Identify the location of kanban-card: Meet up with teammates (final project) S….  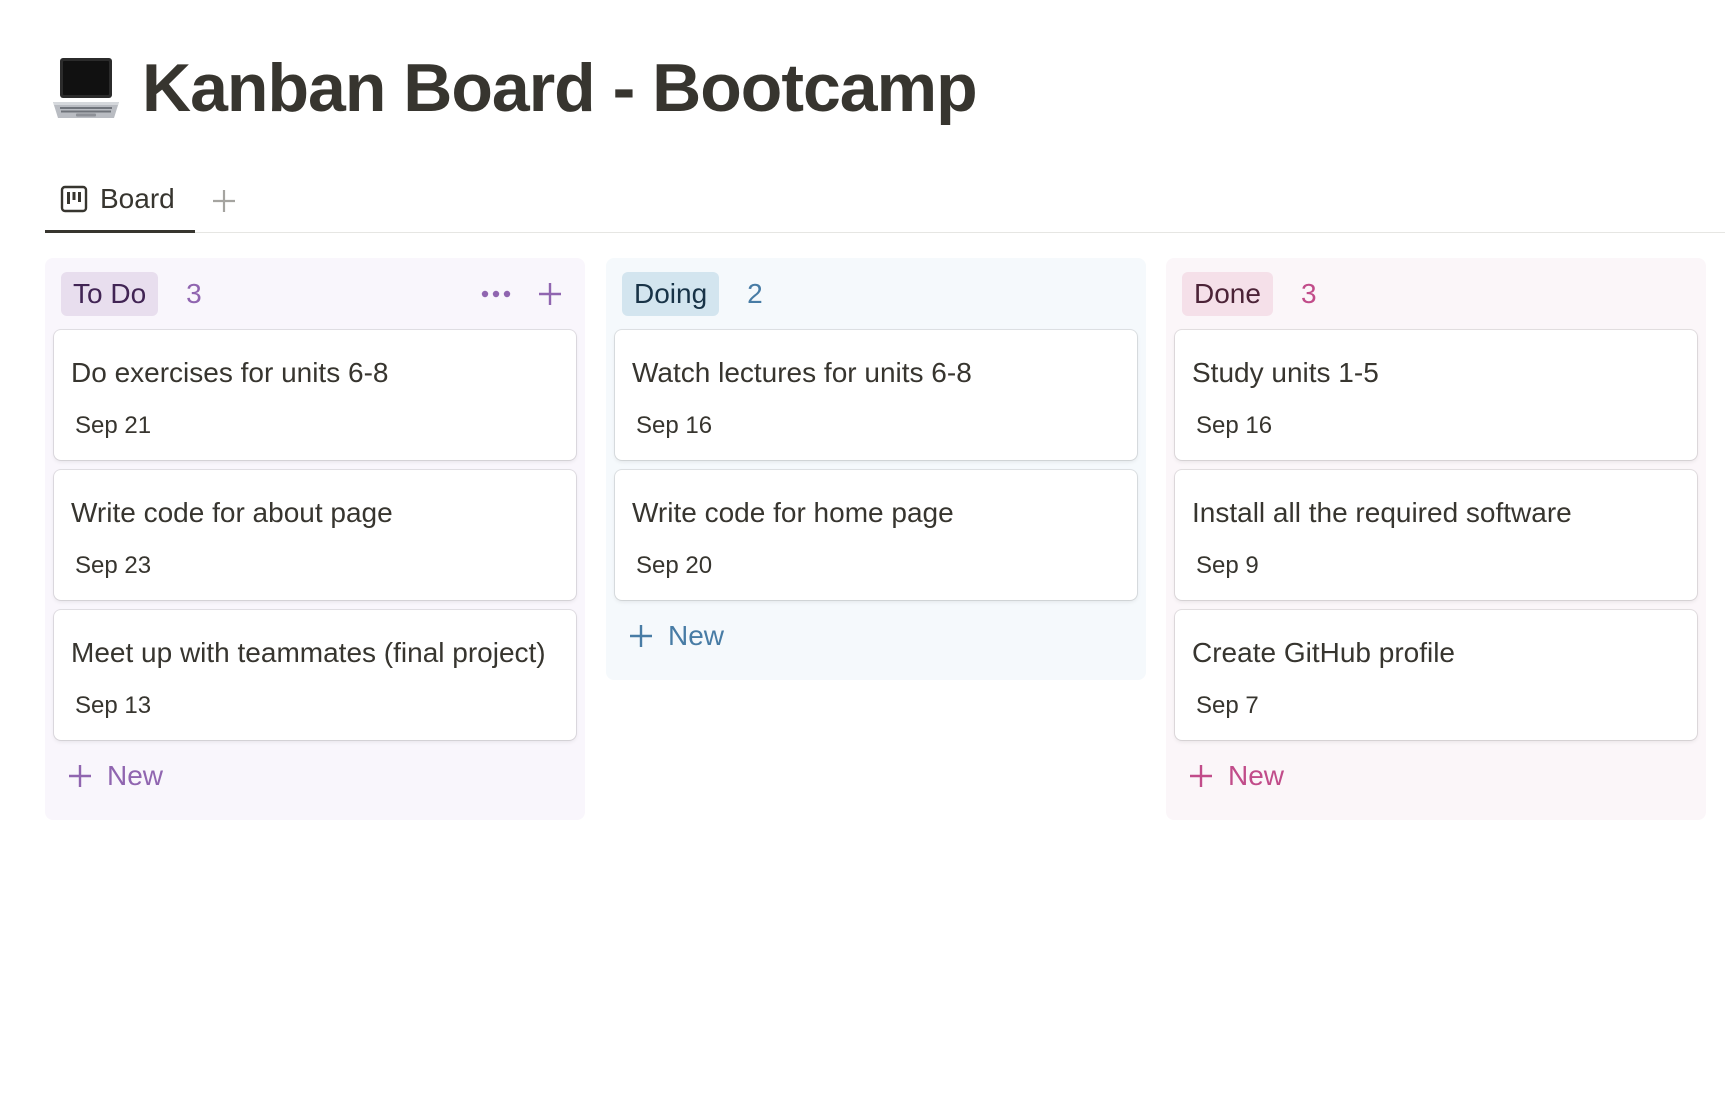
(315, 675).